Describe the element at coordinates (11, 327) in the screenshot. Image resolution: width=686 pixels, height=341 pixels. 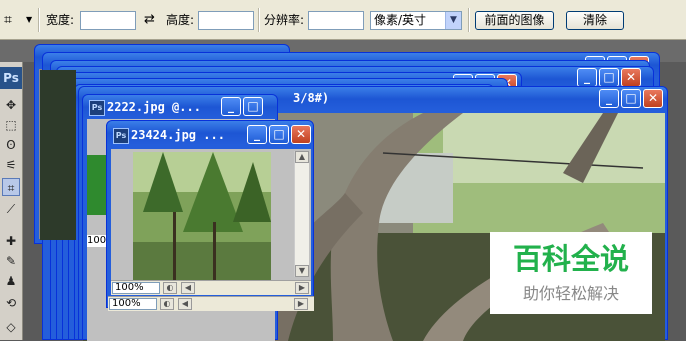
I see `eraser-tool-icon: ◇` at that location.